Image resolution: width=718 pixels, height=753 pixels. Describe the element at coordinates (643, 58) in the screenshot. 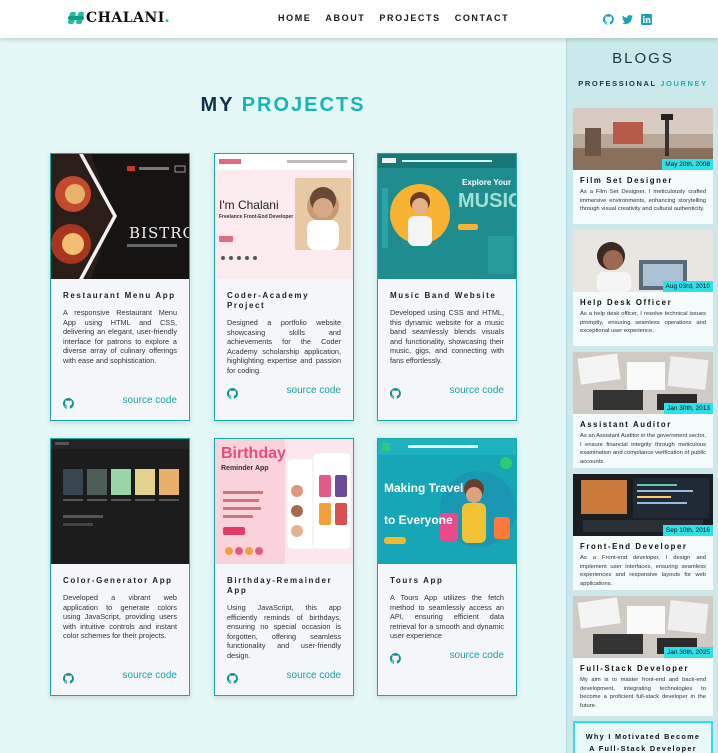

I see `blogs-title: BLOGS` at that location.